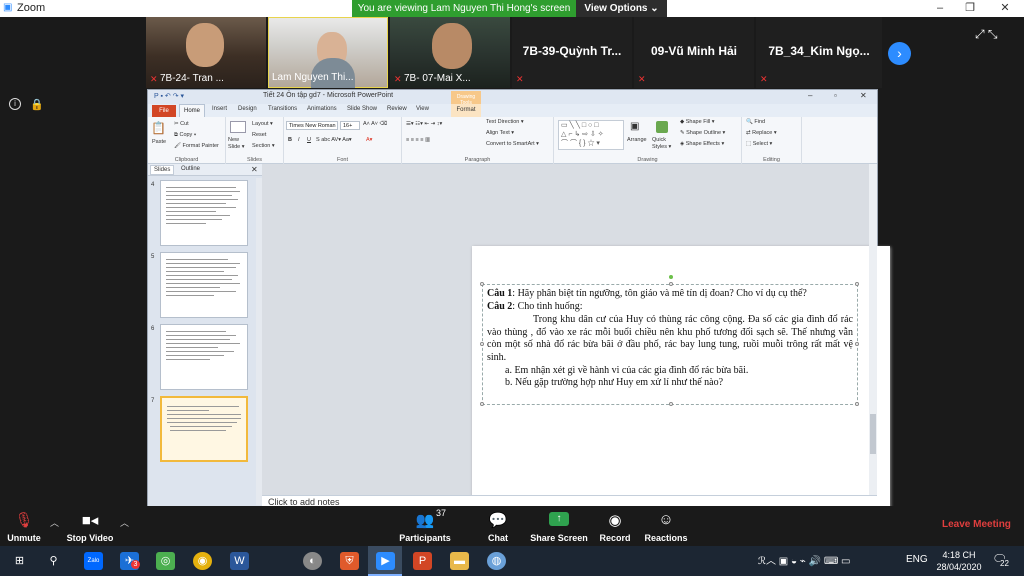 The width and height of the screenshot is (1024, 576). I want to click on underline-button: U, so click(309, 140).